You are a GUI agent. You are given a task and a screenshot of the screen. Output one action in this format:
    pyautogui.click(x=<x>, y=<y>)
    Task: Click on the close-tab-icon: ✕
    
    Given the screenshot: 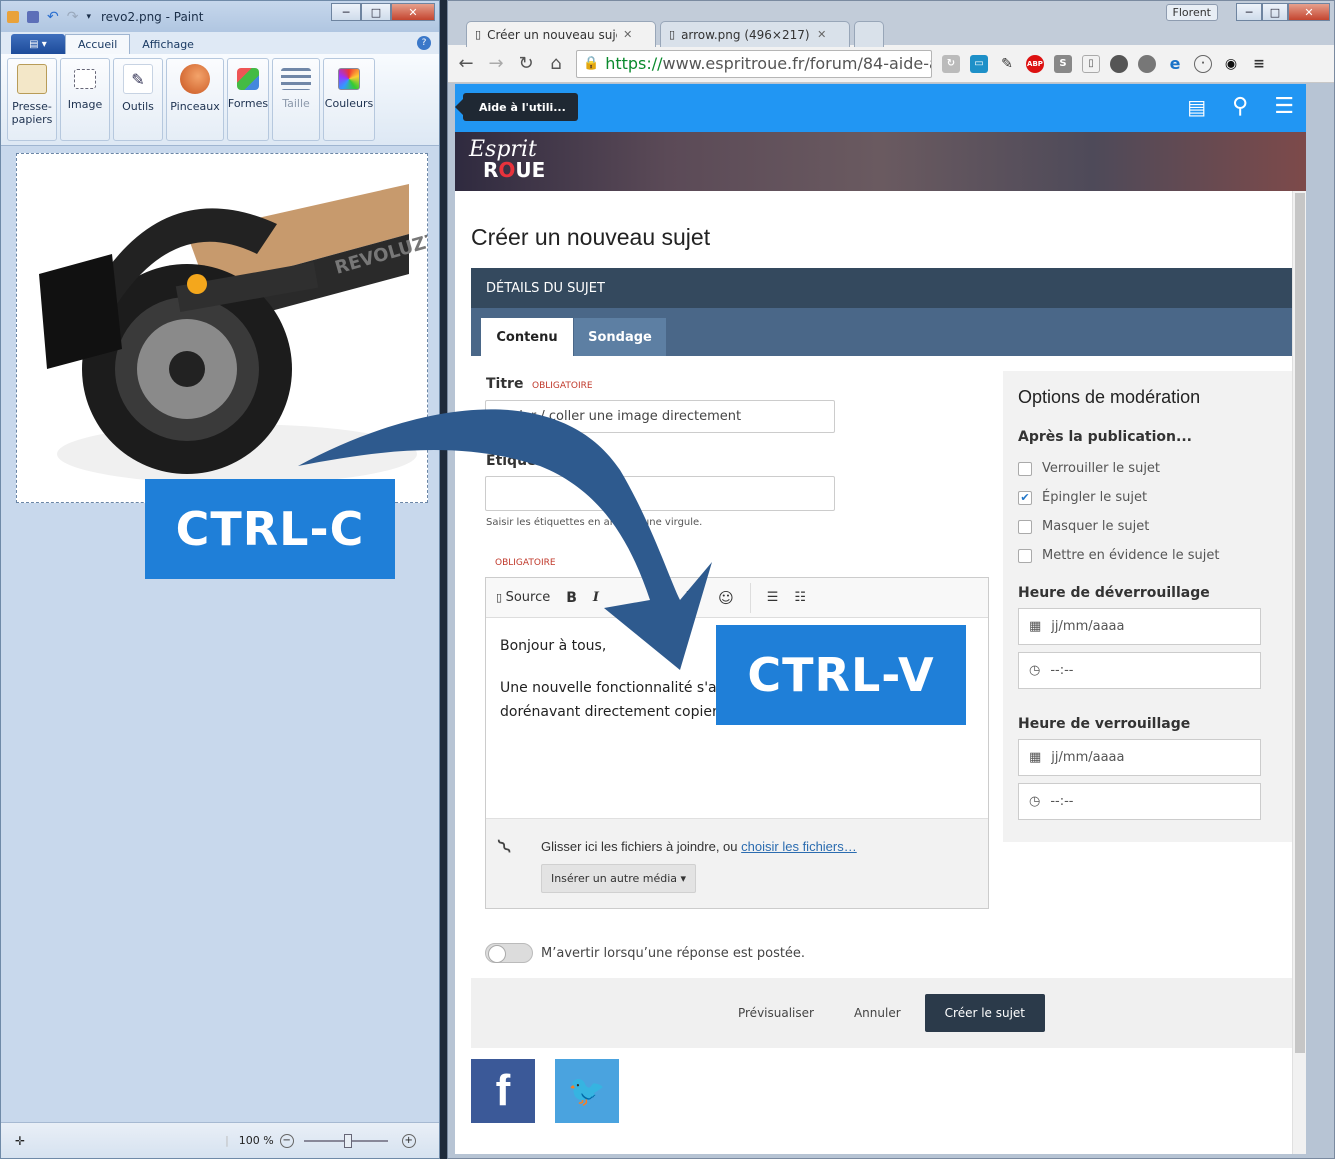 What is the action you would take?
    pyautogui.click(x=627, y=34)
    